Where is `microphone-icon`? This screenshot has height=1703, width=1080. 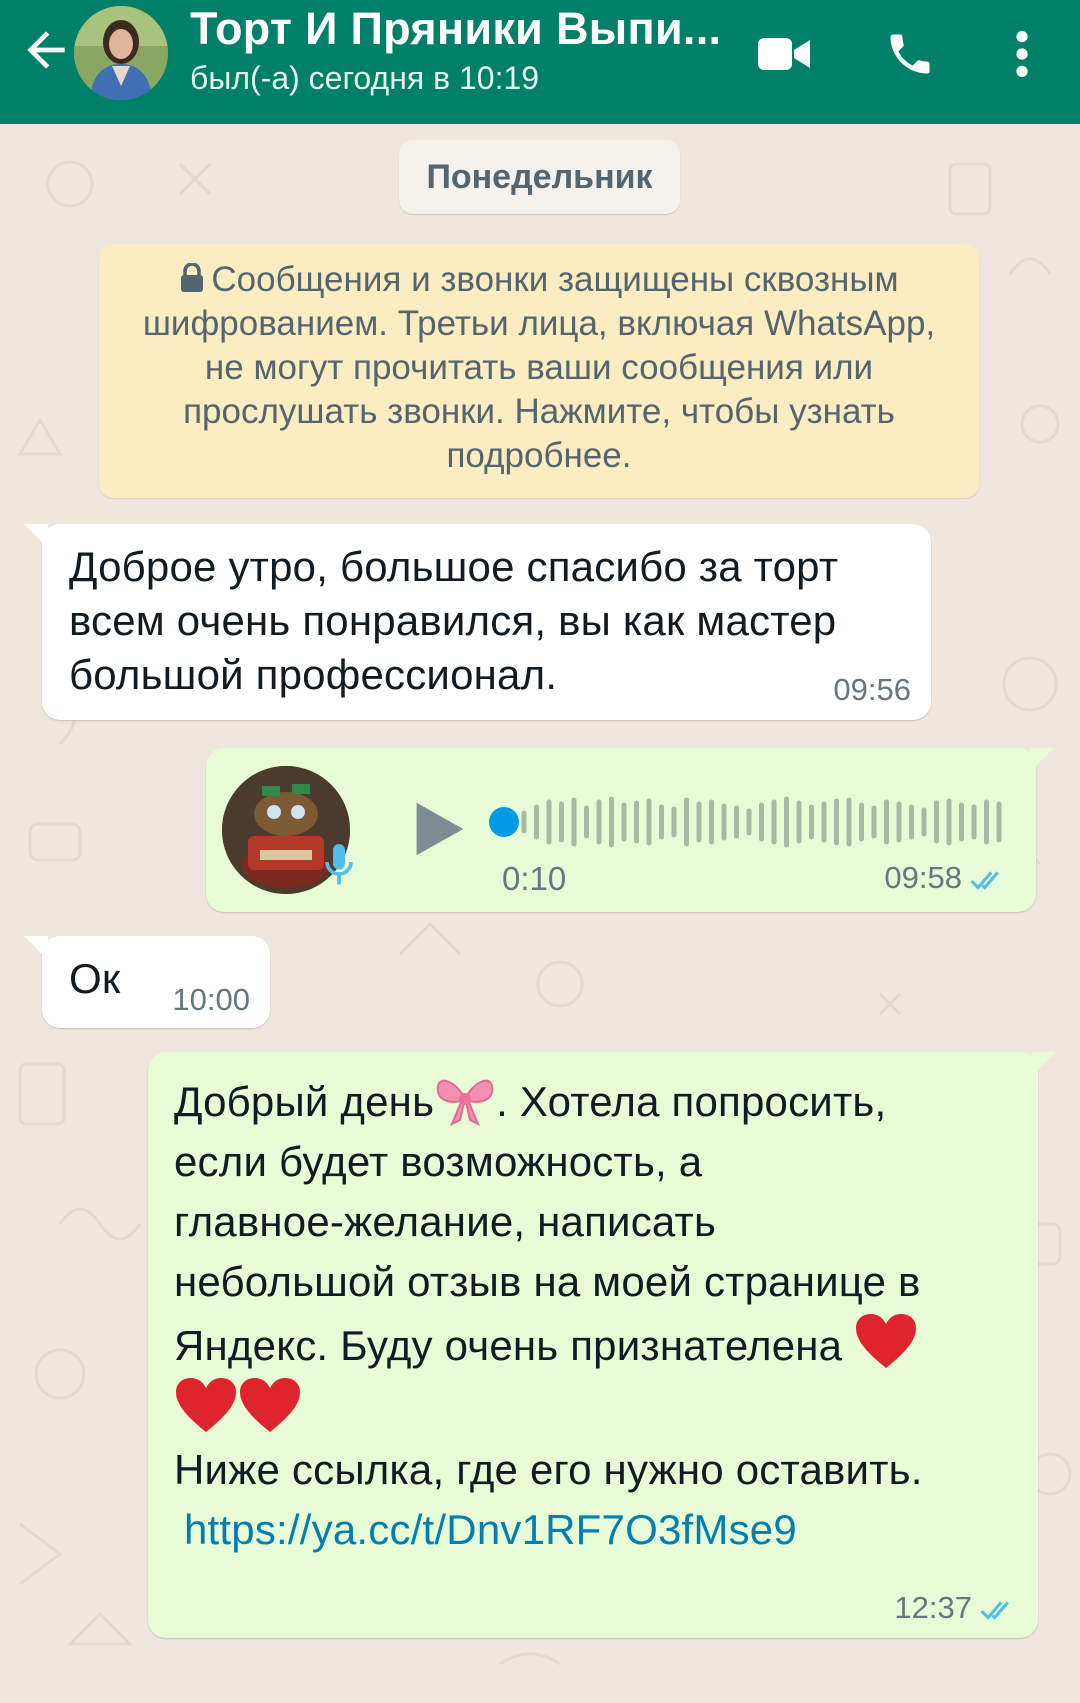
microphone-icon is located at coordinates (339, 864).